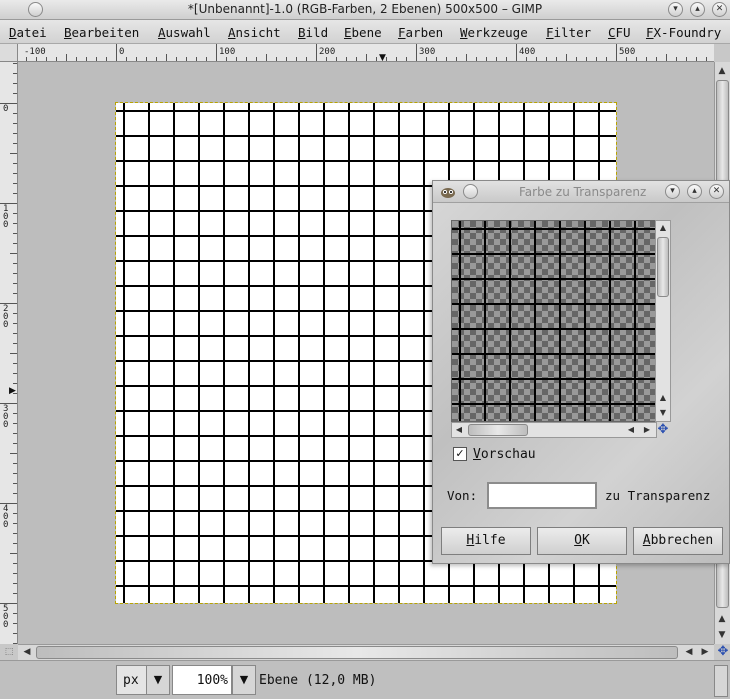 This screenshot has width=730, height=699. Describe the element at coordinates (184, 32) in the screenshot. I see `menu-auswahl: Auswahl` at that location.